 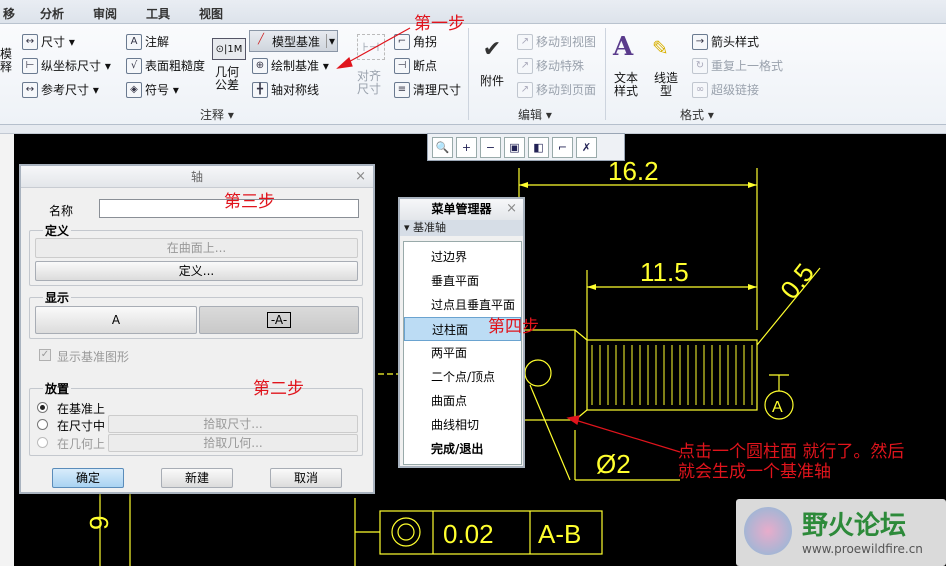 I want to click on place-on-geometry-radio, so click(x=42, y=442).